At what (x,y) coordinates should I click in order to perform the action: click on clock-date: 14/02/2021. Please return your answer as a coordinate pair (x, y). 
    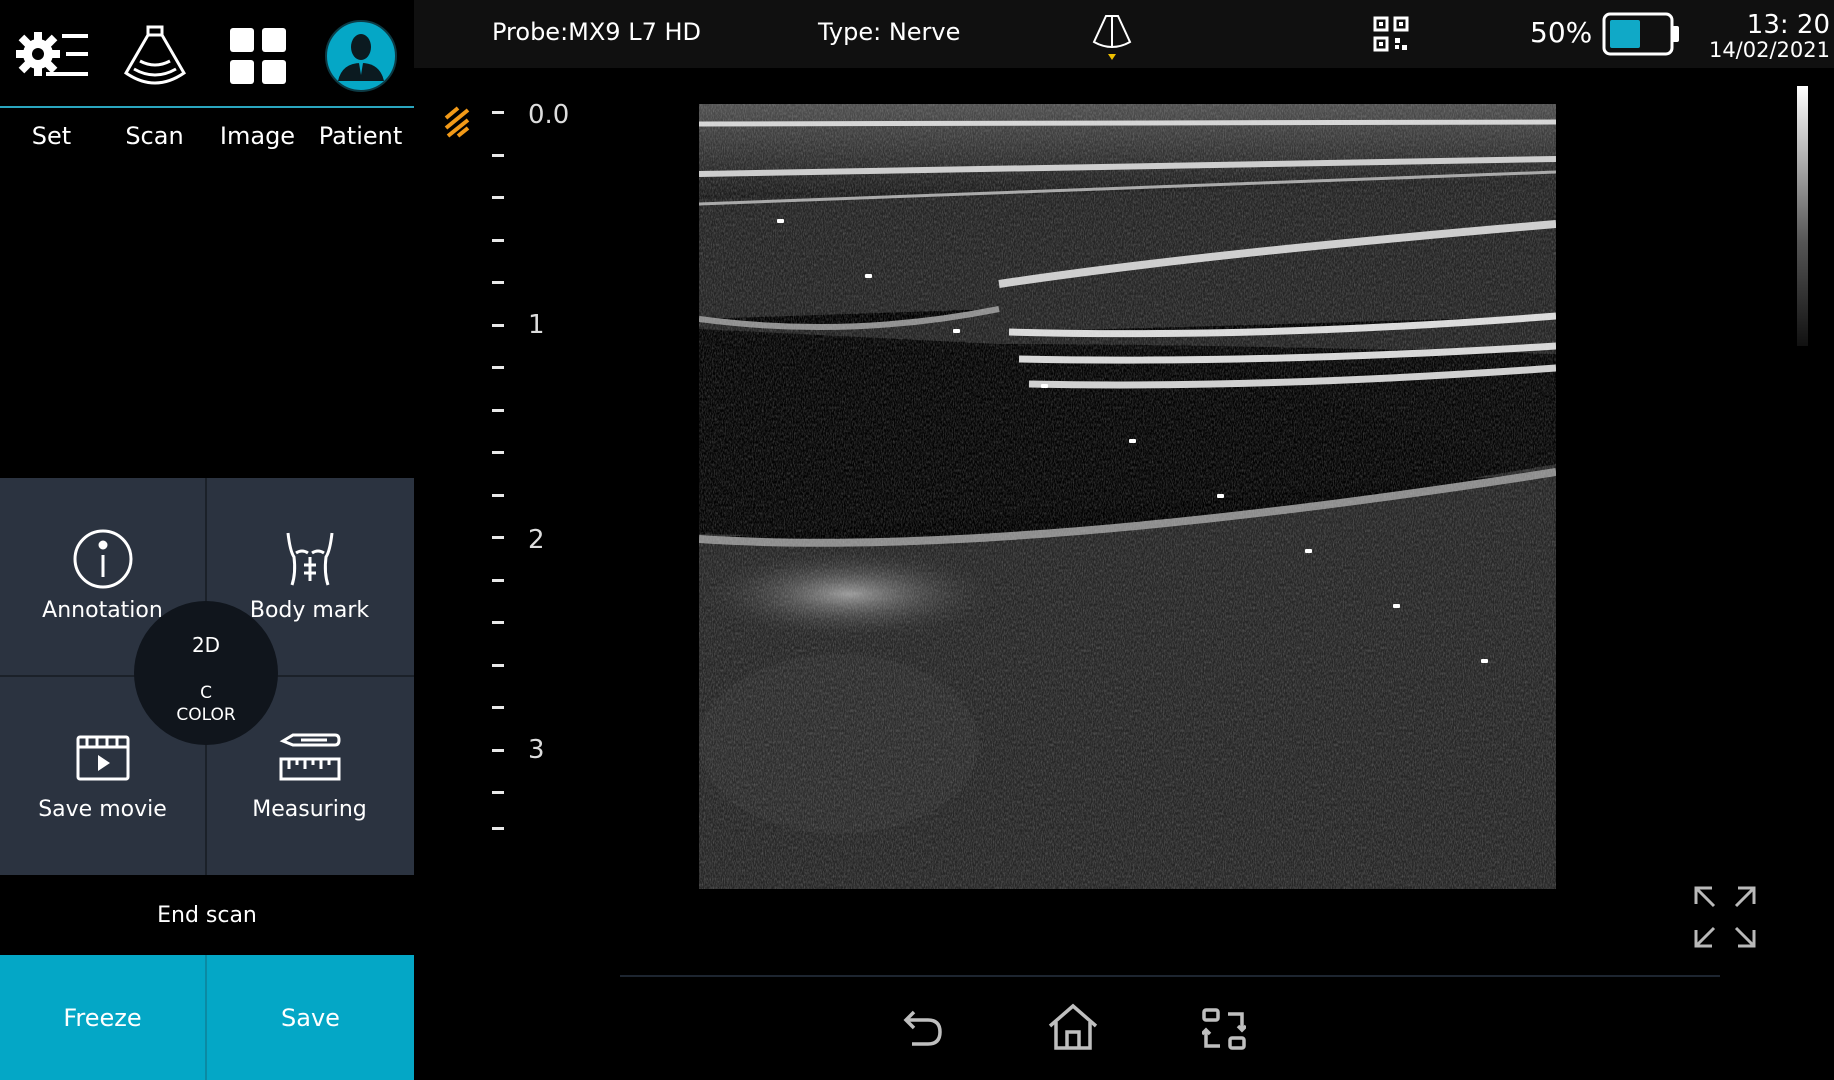
    Looking at the image, I should click on (1769, 50).